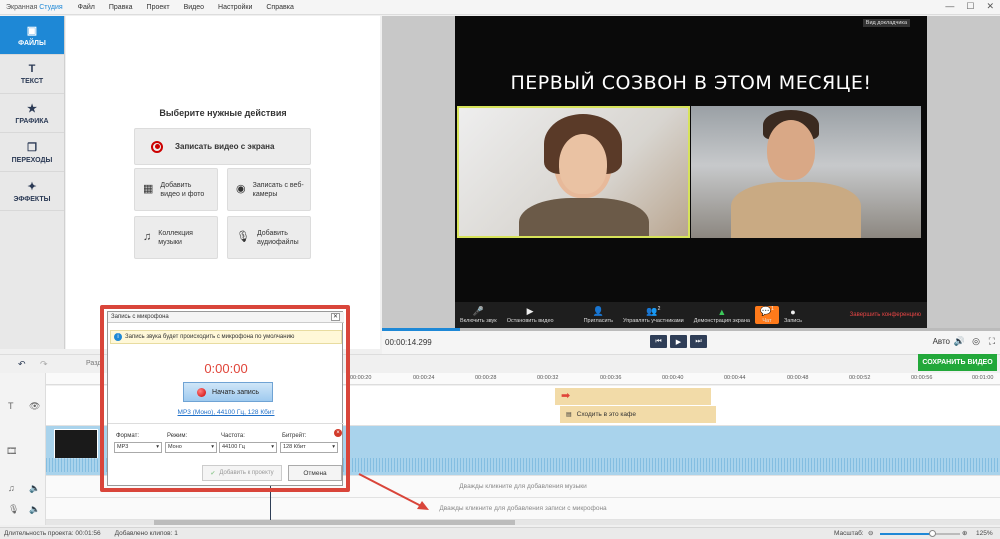  Describe the element at coordinates (226, 423) in the screenshot. I see `divider` at that location.